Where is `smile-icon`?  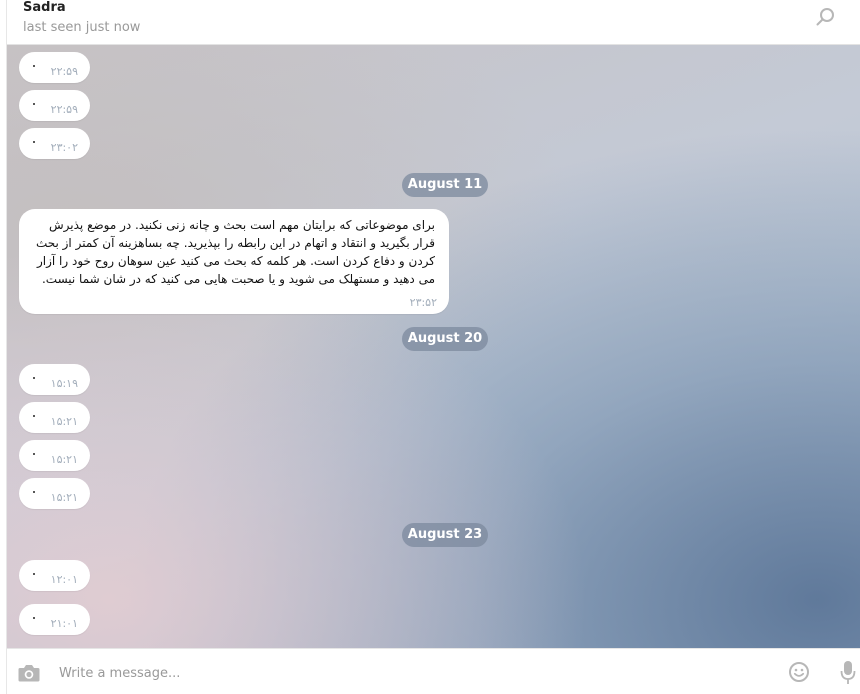 smile-icon is located at coordinates (799, 672).